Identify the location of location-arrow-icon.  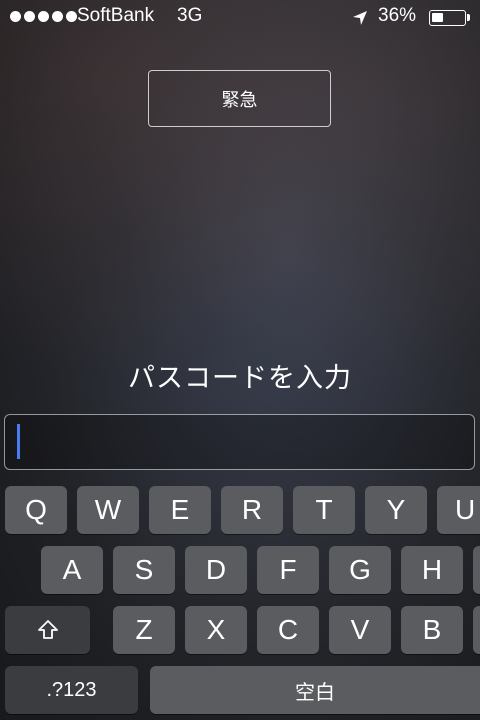
(360, 18).